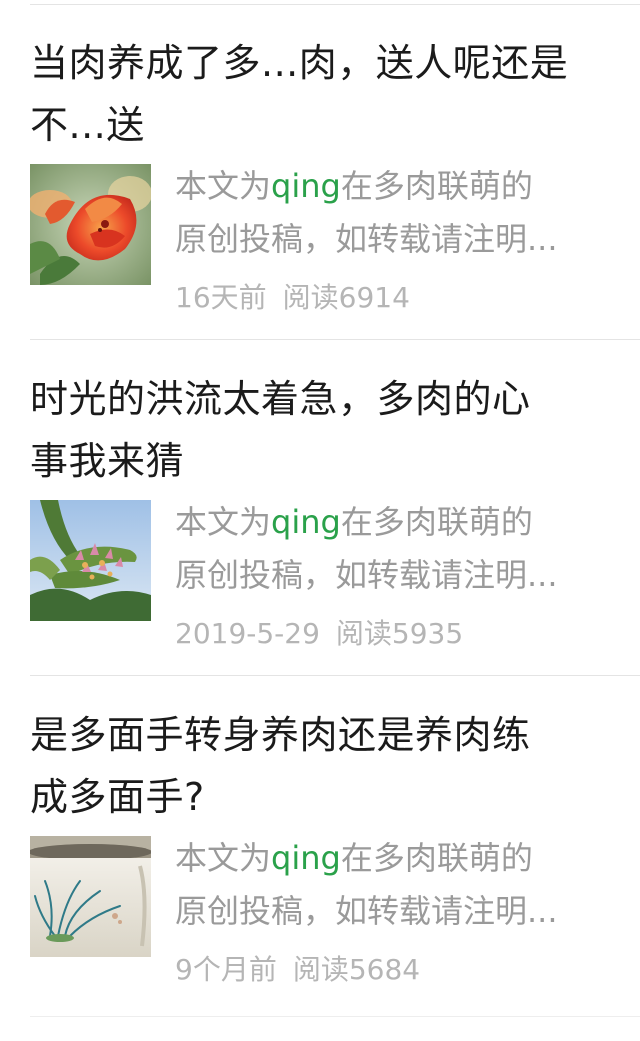 The width and height of the screenshot is (640, 1041). What do you see at coordinates (107, 461) in the screenshot?
I see `article-title-line: 事我来猜` at bounding box center [107, 461].